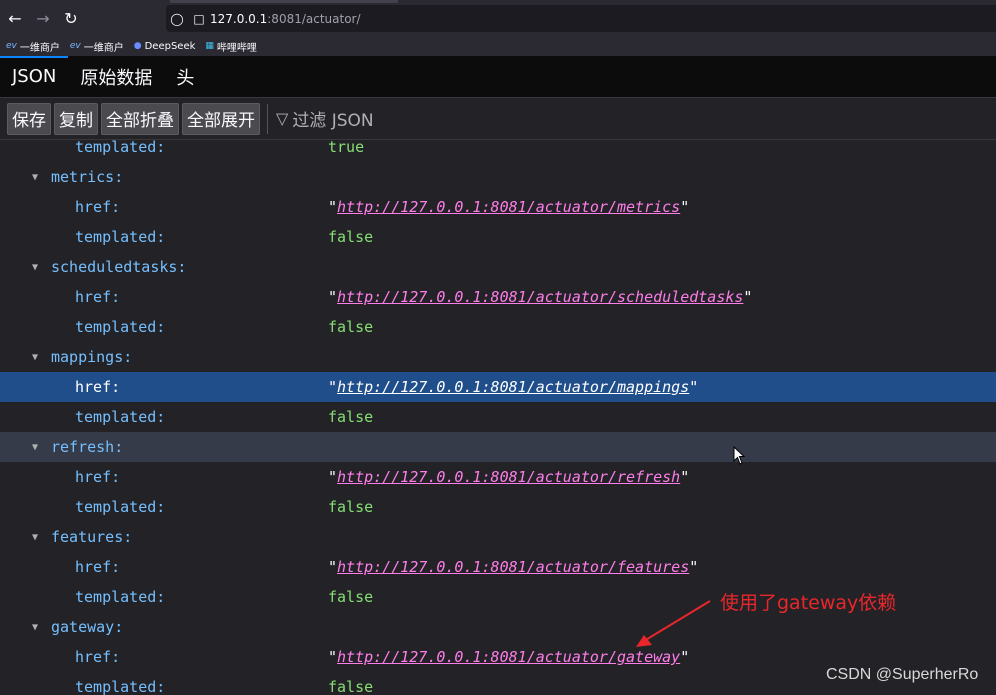 The height and width of the screenshot is (695, 996). Describe the element at coordinates (282, 118) in the screenshot. I see `funnel-icon: ▽` at that location.